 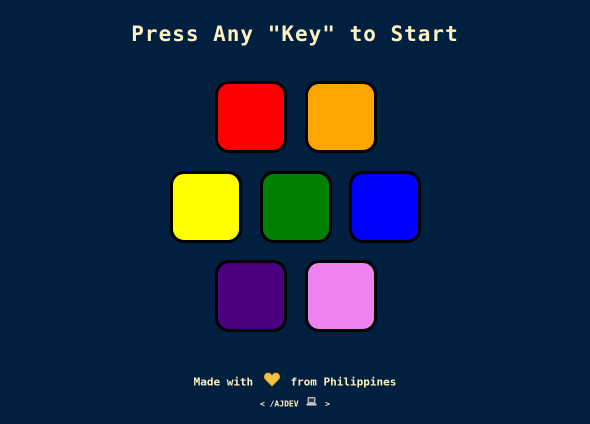 I want to click on purple-button, so click(x=251, y=296).